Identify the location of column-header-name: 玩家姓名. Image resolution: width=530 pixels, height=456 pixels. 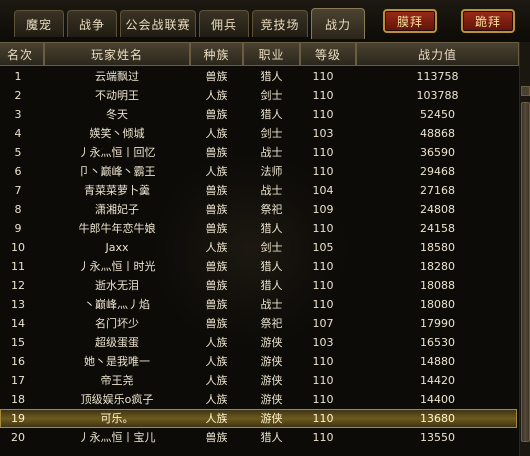
(117, 54).